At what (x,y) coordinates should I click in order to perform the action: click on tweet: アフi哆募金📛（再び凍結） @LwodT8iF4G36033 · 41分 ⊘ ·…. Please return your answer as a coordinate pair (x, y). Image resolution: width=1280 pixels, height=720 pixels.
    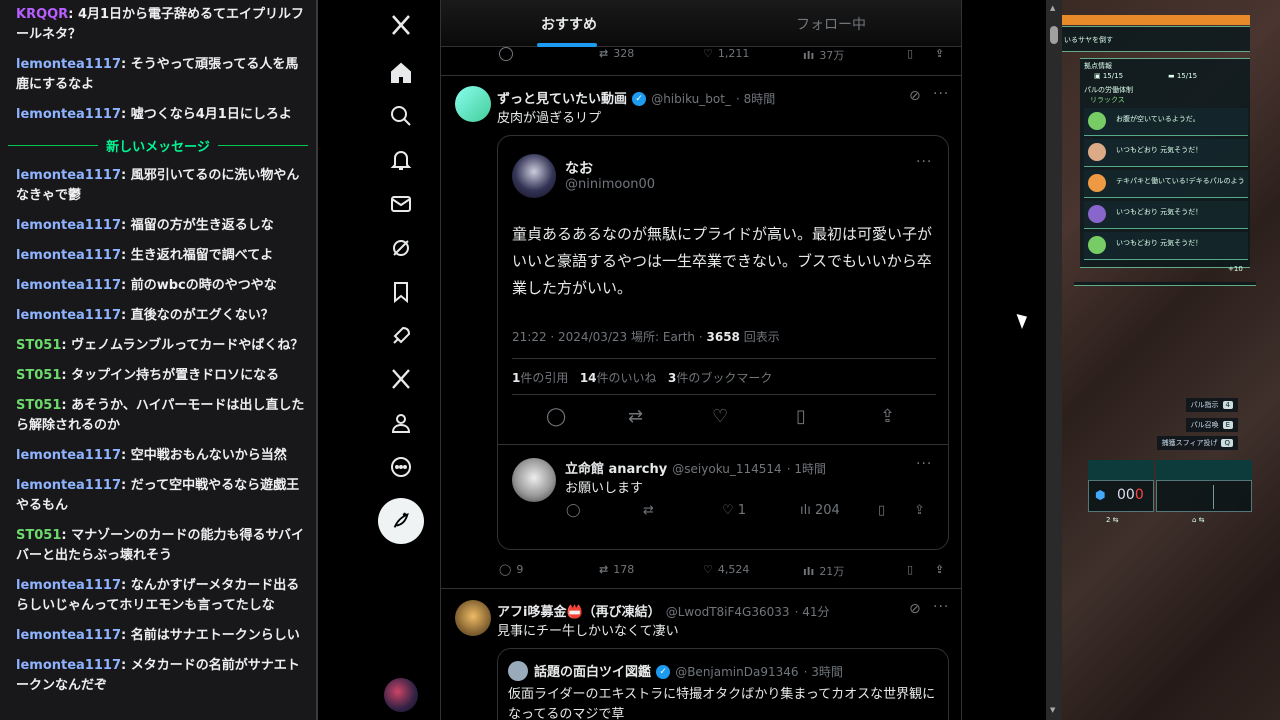
    Looking at the image, I should click on (701, 654).